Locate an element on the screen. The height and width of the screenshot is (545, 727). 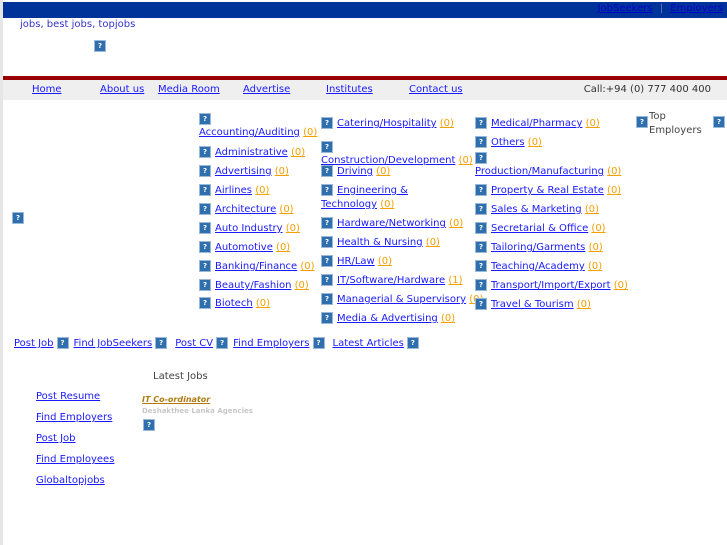
nav-contact-us: Contact us is located at coordinates (436, 89).